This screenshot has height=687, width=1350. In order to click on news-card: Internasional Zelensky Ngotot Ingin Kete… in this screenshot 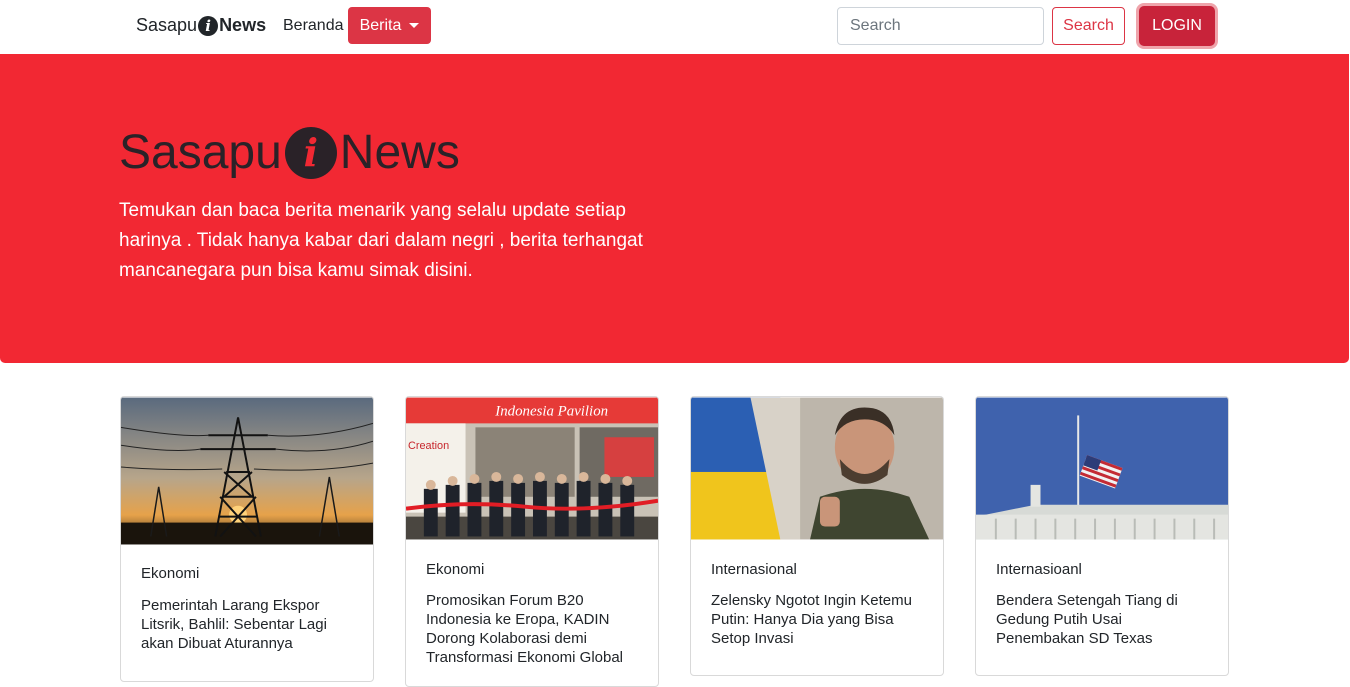, I will do `click(817, 536)`.